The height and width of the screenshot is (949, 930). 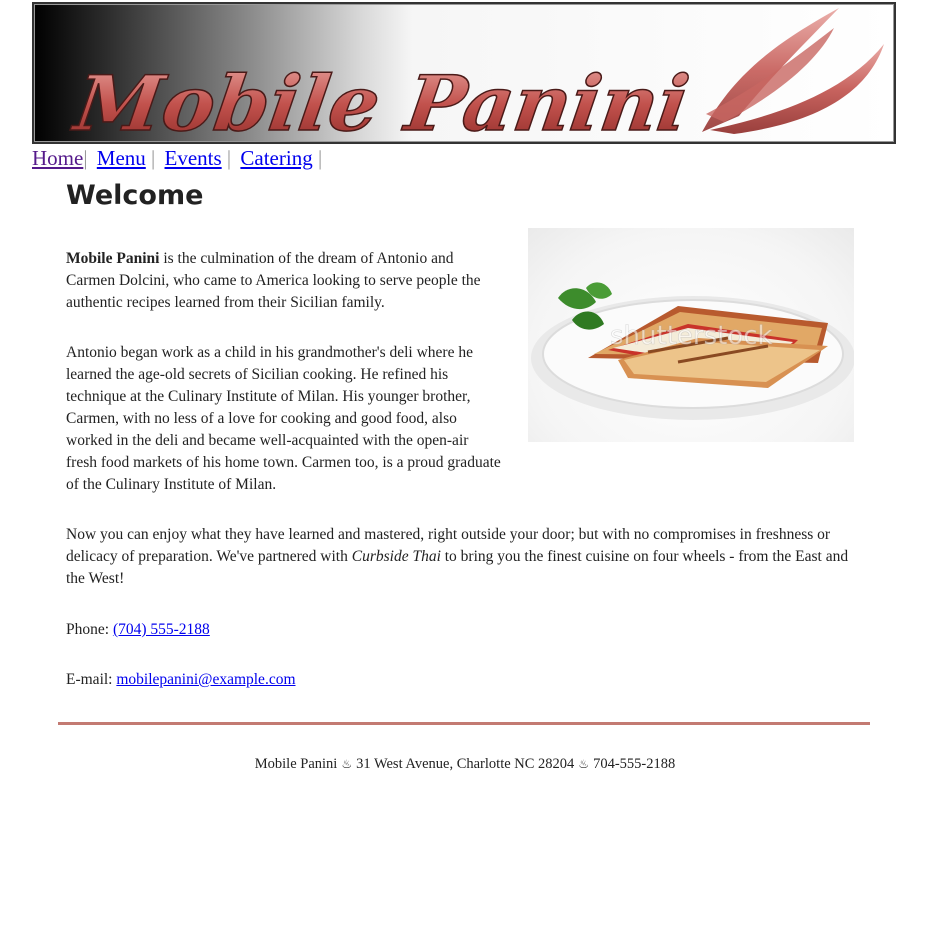 What do you see at coordinates (193, 158) in the screenshot?
I see `nav-events-link: Events` at bounding box center [193, 158].